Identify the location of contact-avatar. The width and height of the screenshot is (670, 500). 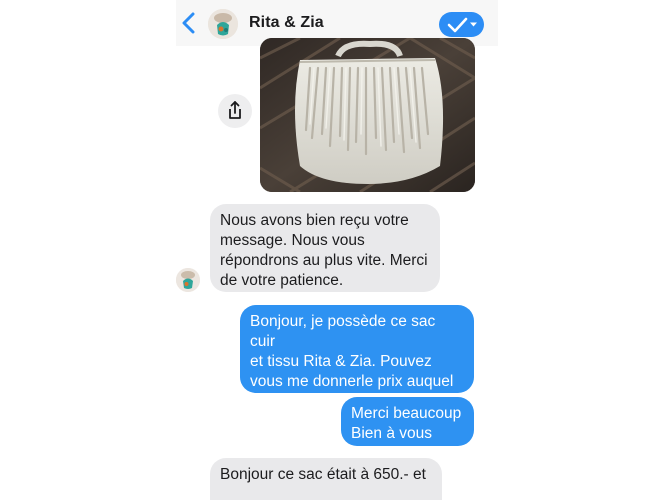
(223, 24).